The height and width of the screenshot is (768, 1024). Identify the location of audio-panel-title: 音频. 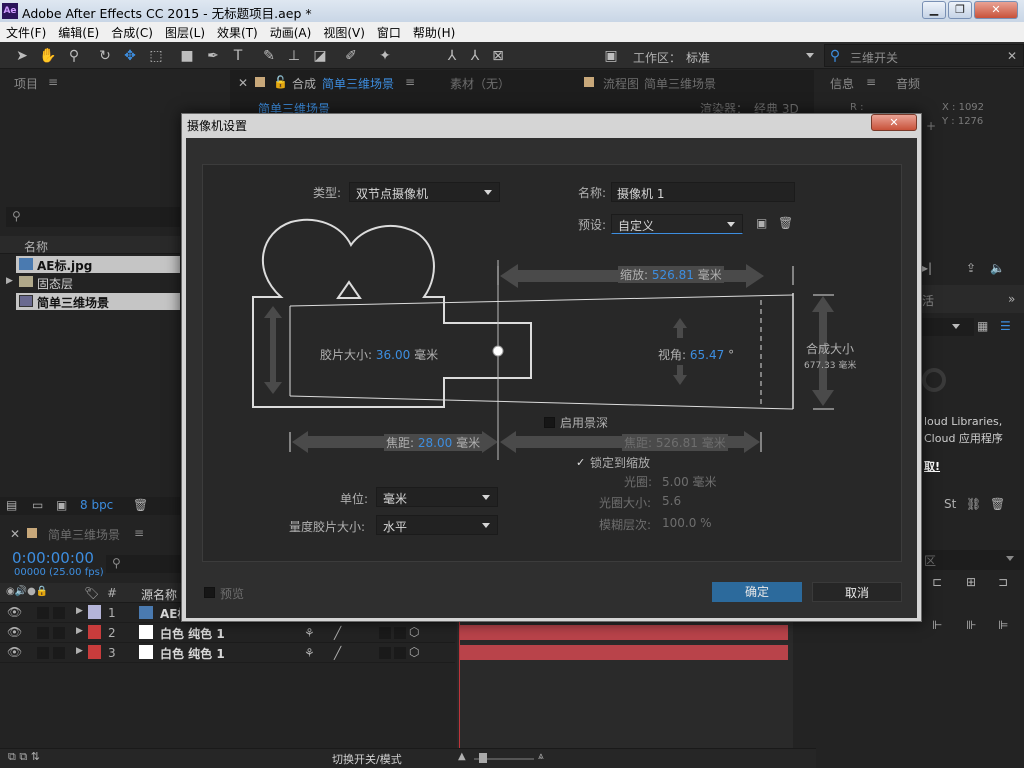
(908, 83).